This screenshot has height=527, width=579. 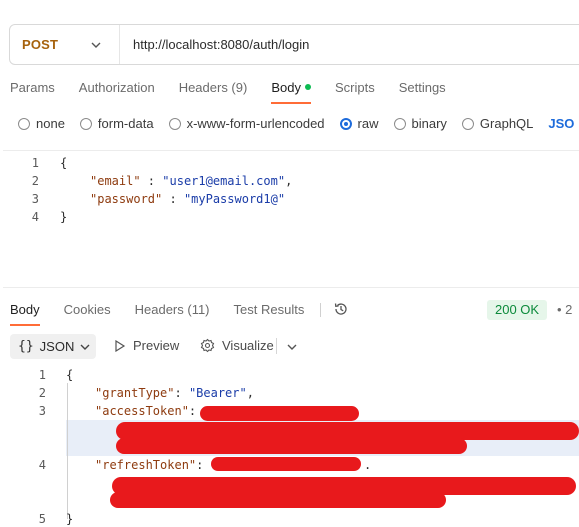 I want to click on tab-headers: Headers (9), so click(x=213, y=87).